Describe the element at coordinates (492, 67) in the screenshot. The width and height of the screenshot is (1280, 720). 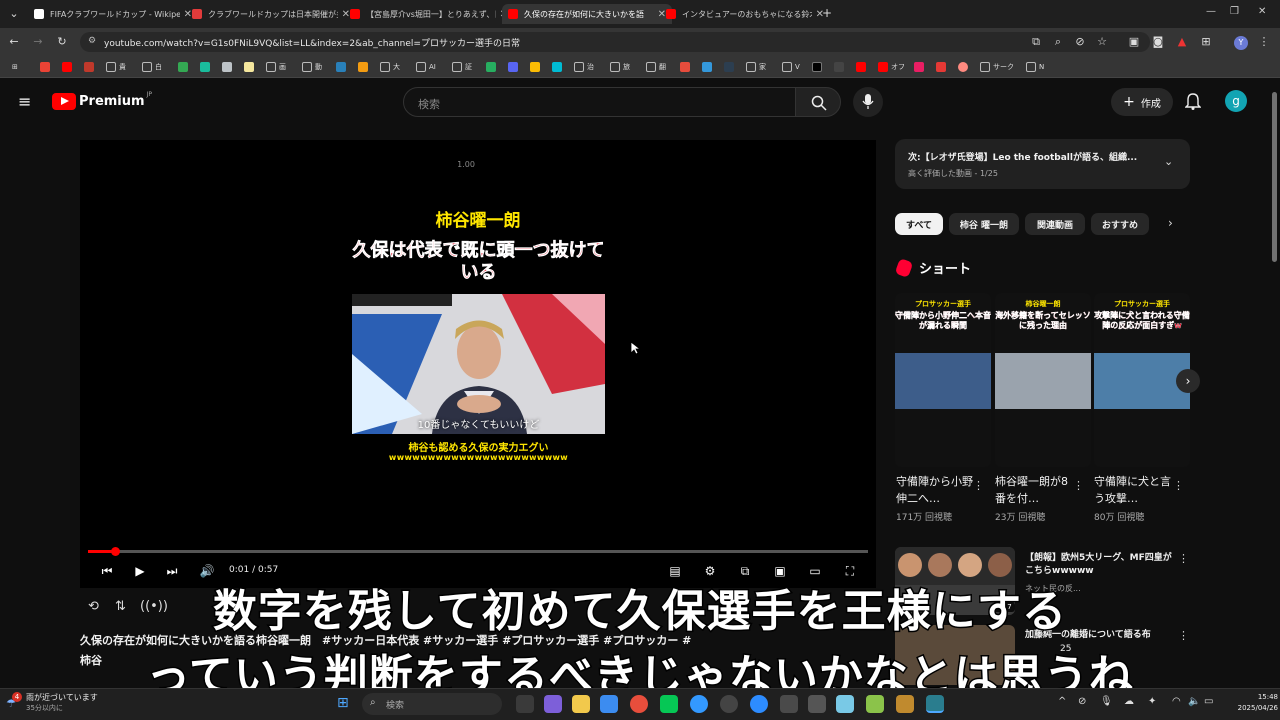
I see `bookmark-green` at that location.